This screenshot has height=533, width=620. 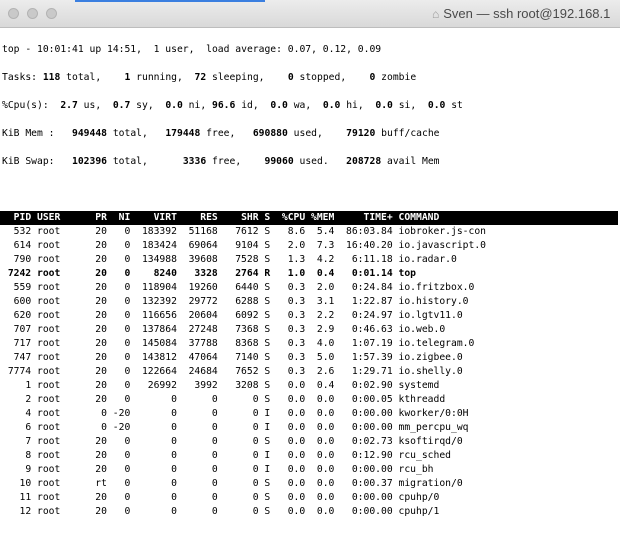 What do you see at coordinates (98, 218) in the screenshot?
I see `column-header-pr: PR` at bounding box center [98, 218].